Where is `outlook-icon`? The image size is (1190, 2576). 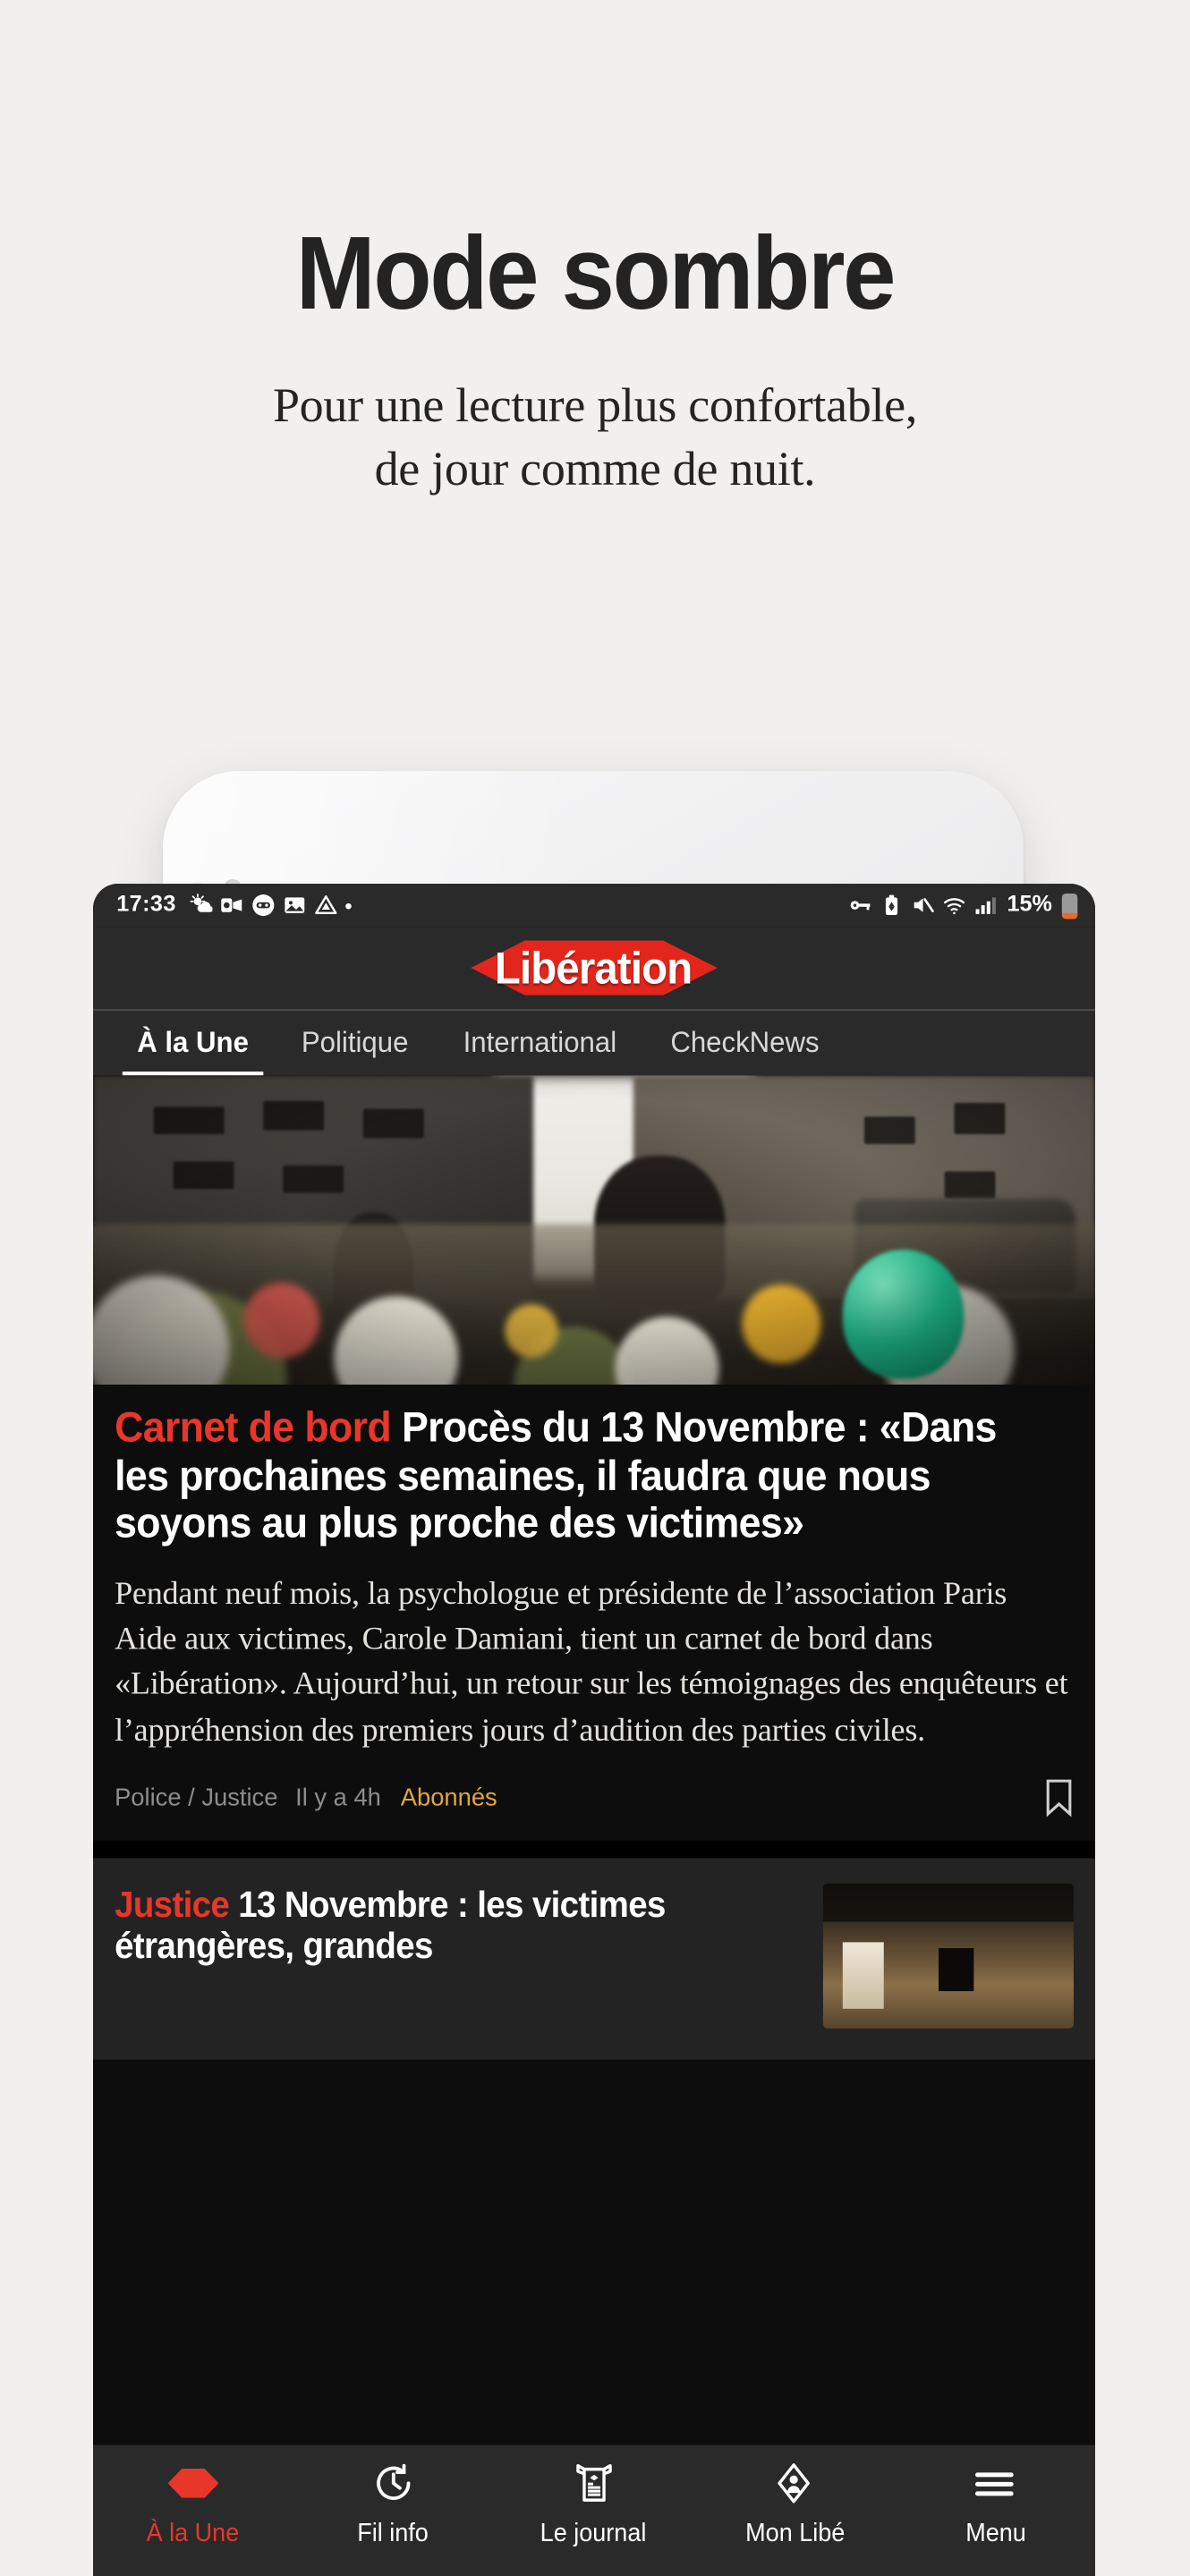
outlook-icon is located at coordinates (233, 905).